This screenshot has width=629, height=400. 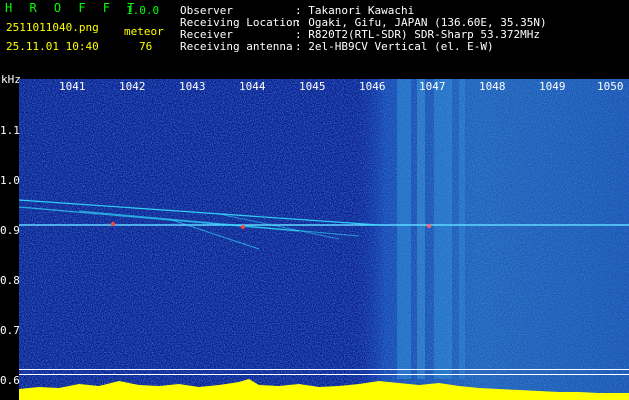 I want to click on app-version: 1.0.0, so click(x=143, y=10).